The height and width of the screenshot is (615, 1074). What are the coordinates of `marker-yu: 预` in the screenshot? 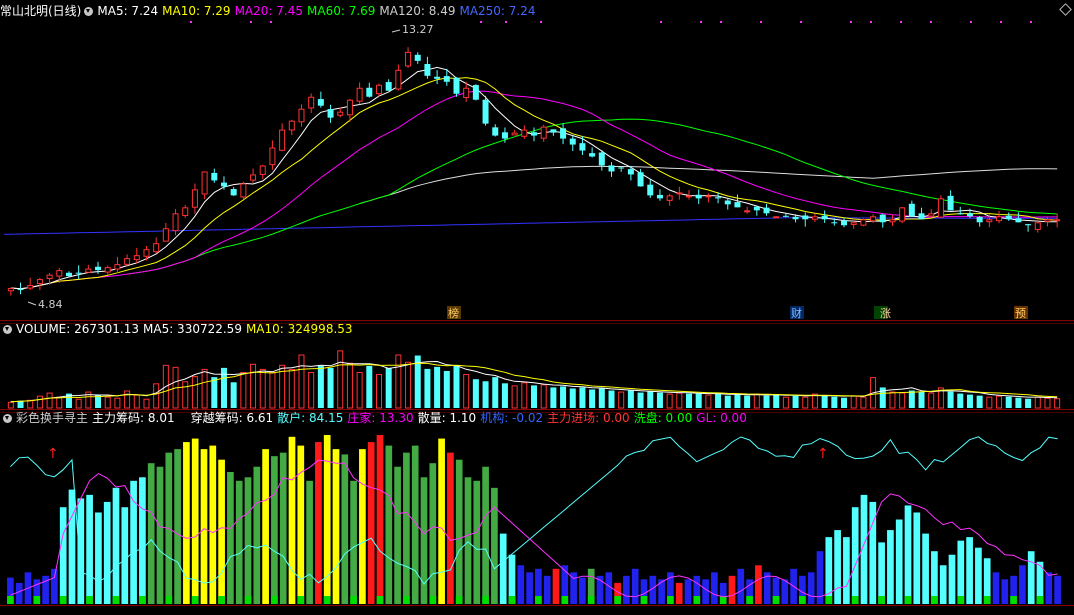 It's located at (1020, 313).